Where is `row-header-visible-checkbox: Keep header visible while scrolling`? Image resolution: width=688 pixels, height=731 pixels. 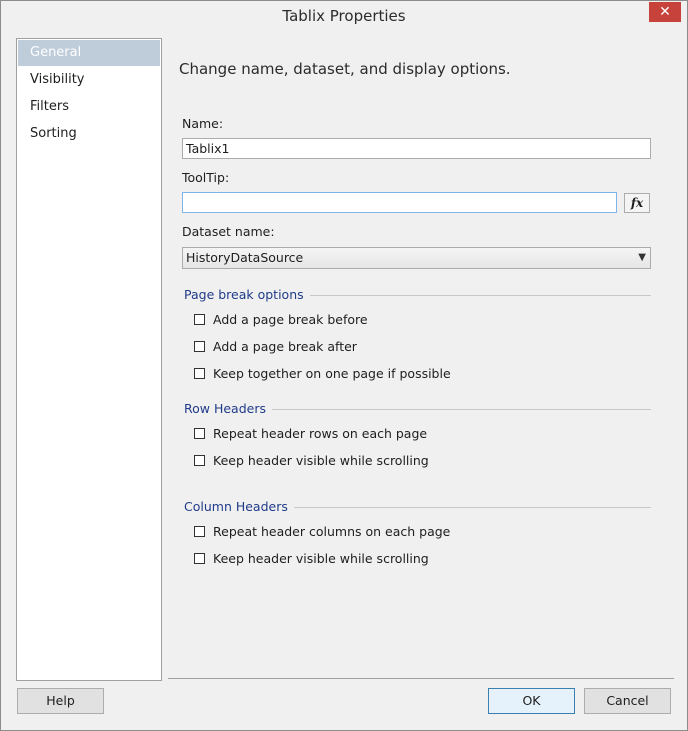 row-header-visible-checkbox: Keep header visible while scrolling is located at coordinates (311, 460).